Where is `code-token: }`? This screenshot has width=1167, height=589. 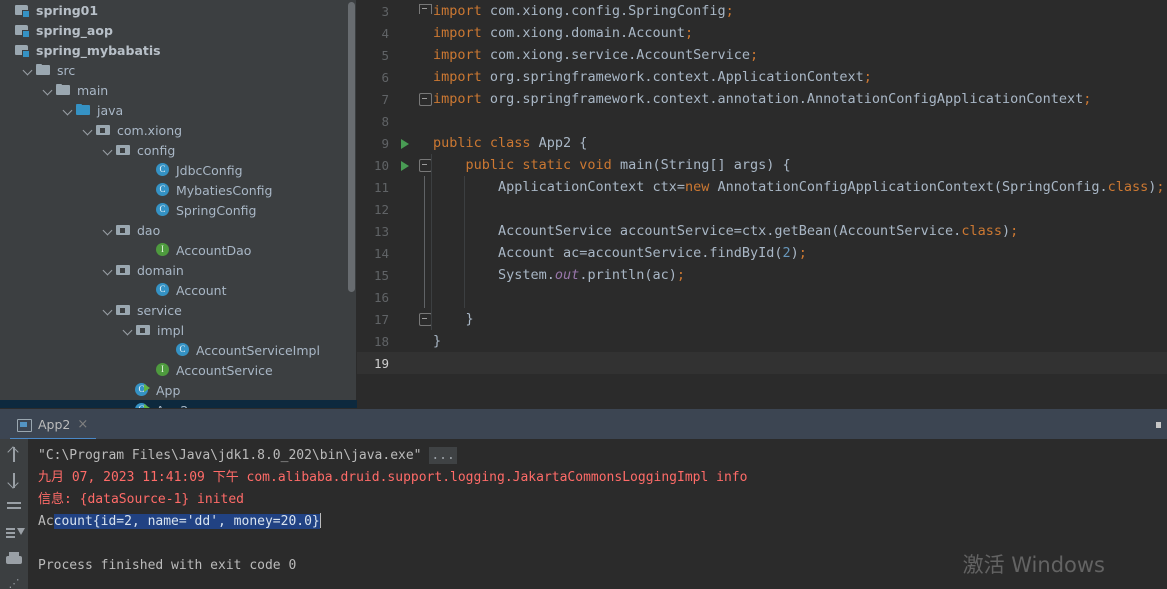 code-token: } is located at coordinates (437, 341).